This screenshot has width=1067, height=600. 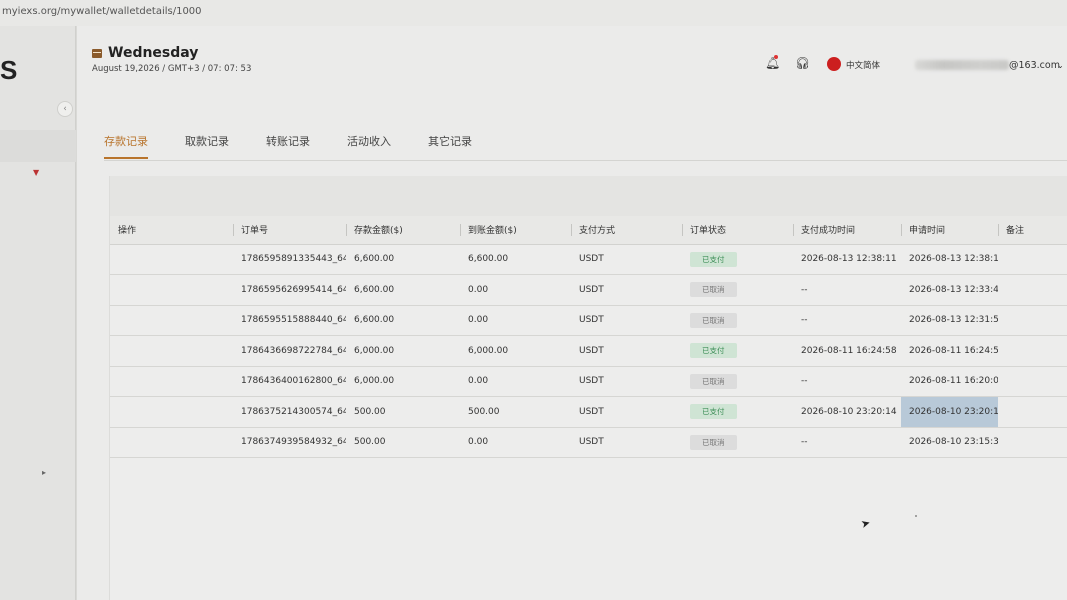 I want to click on cell-apply-time: 2026-08-11 16:24:58, so click(x=949, y=351).